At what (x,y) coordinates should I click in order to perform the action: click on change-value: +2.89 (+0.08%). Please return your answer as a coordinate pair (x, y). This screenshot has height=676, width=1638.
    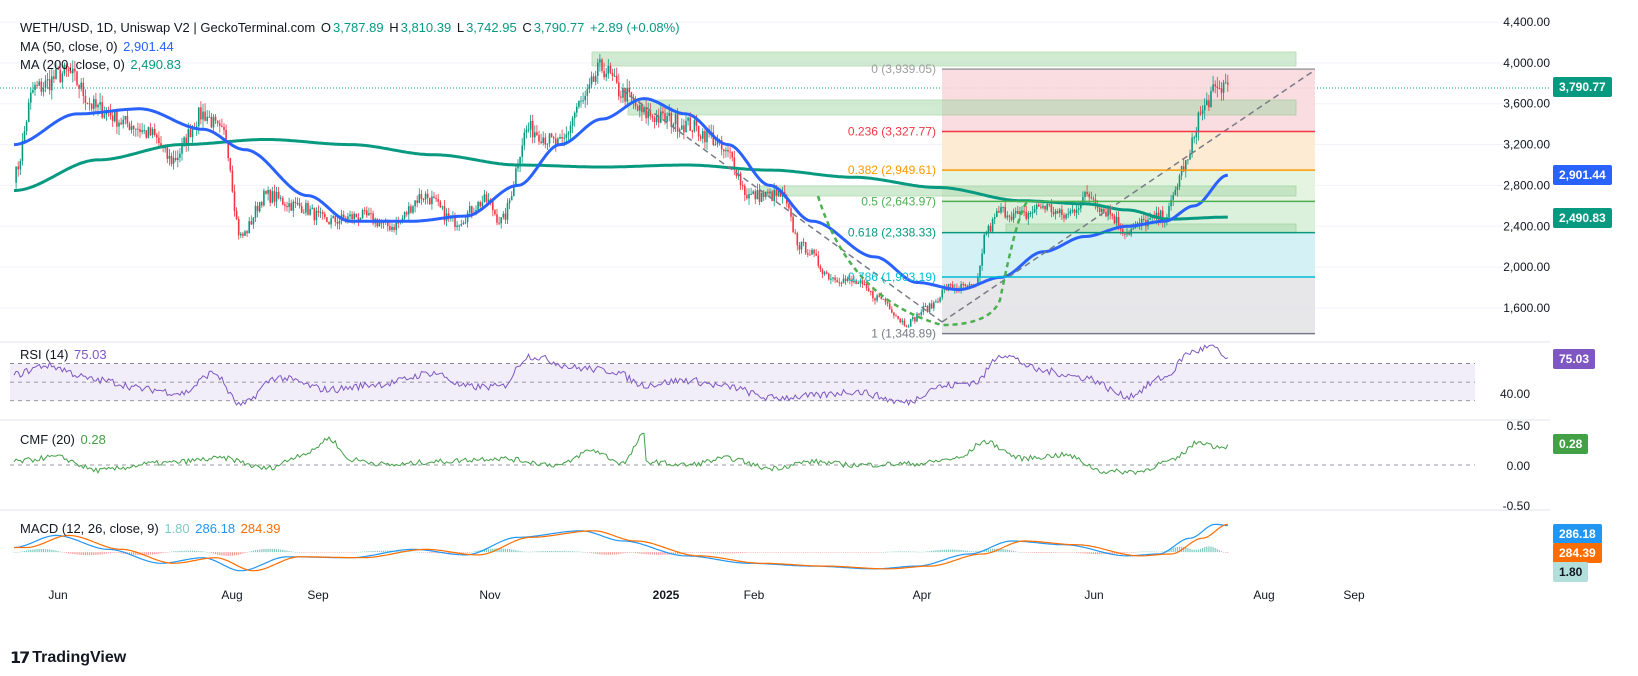
    Looking at the image, I should click on (634, 27).